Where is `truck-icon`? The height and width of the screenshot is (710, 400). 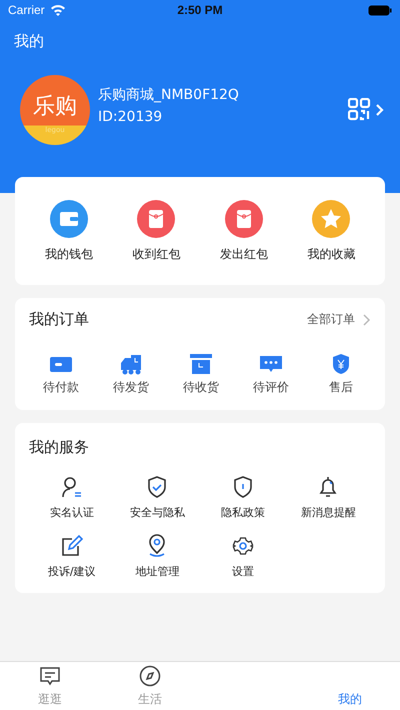
truck-icon is located at coordinates (131, 364).